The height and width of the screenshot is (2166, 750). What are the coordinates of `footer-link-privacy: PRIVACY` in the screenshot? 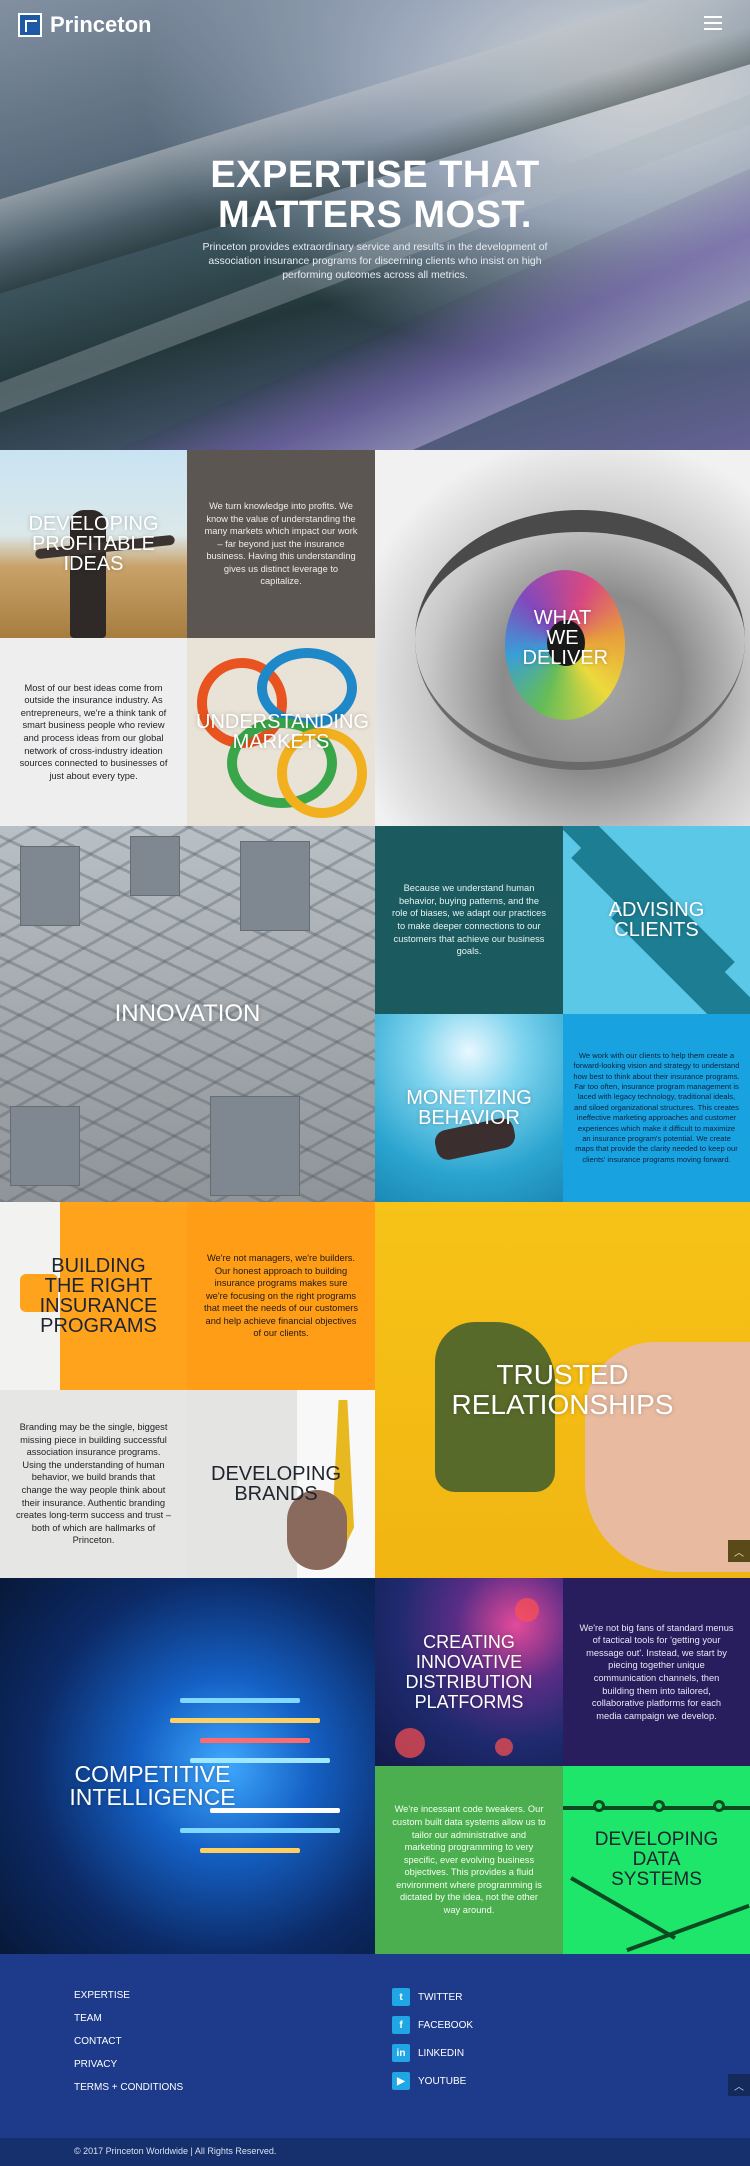 It's located at (128, 2065).